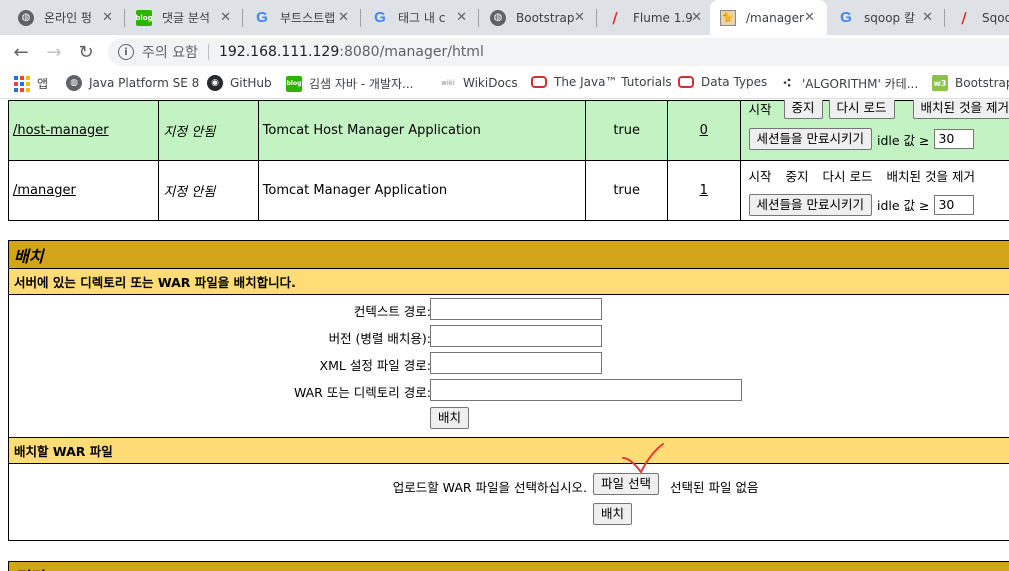 The height and width of the screenshot is (571, 1009). What do you see at coordinates (982, 83) in the screenshot?
I see `bookmark-label: Bootstrap` at bounding box center [982, 83].